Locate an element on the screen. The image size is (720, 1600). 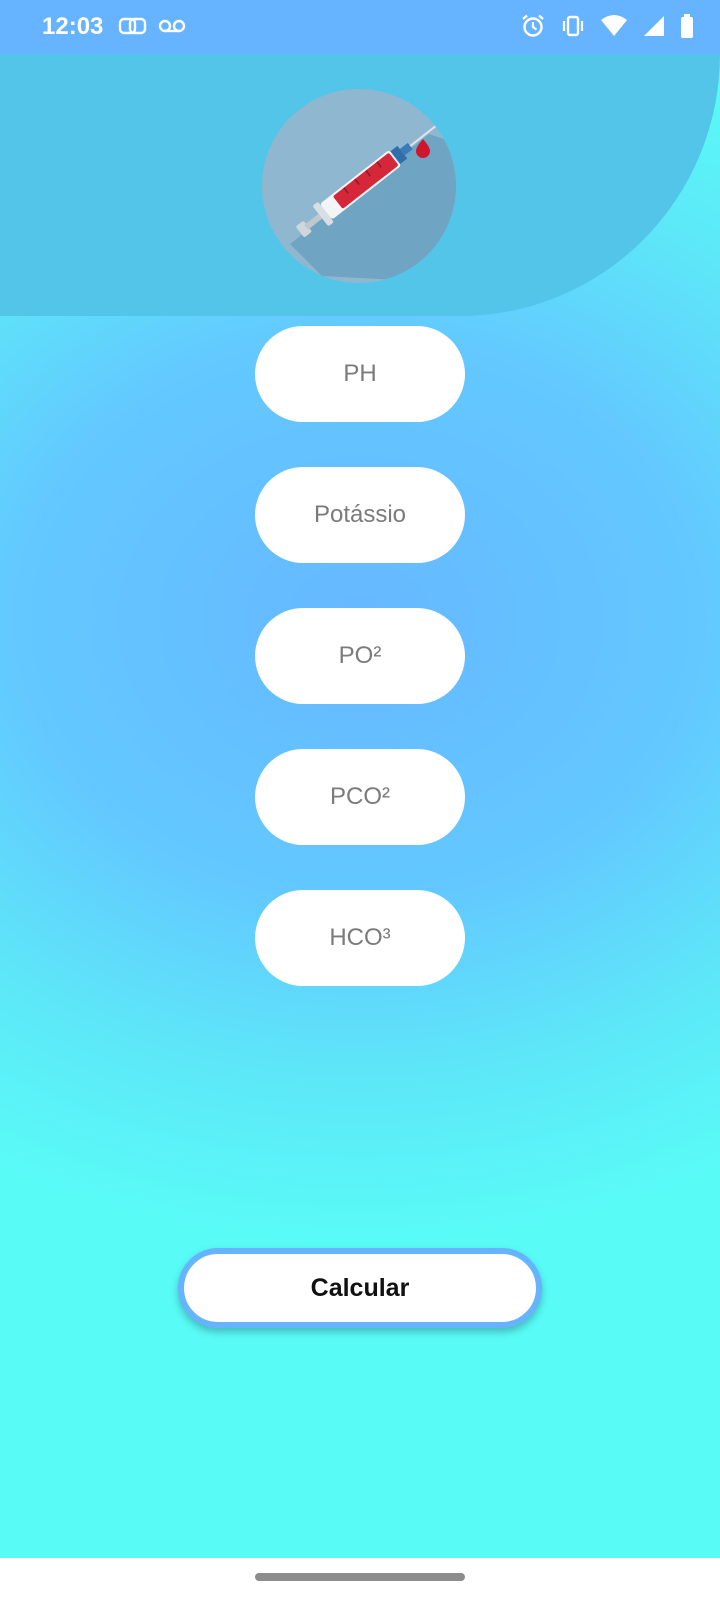
status-bar: 12:03 is located at coordinates (360, 27).